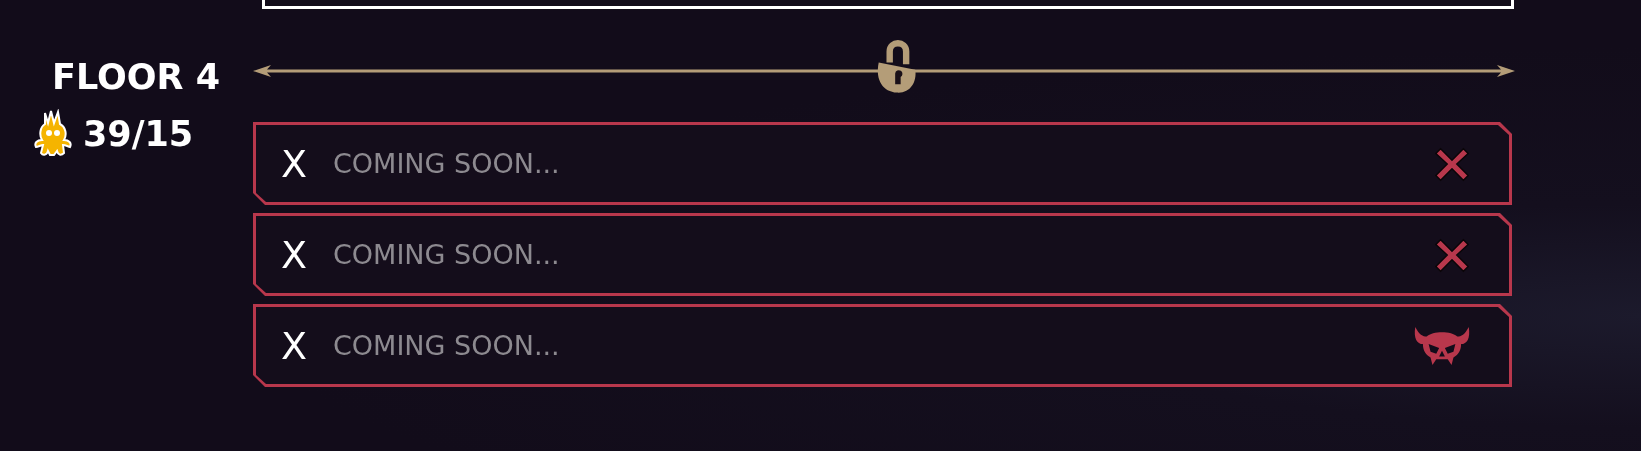 Image resolution: width=1641 pixels, height=451 pixels. Describe the element at coordinates (138, 134) in the screenshot. I see `counter-value: 39/15` at that location.